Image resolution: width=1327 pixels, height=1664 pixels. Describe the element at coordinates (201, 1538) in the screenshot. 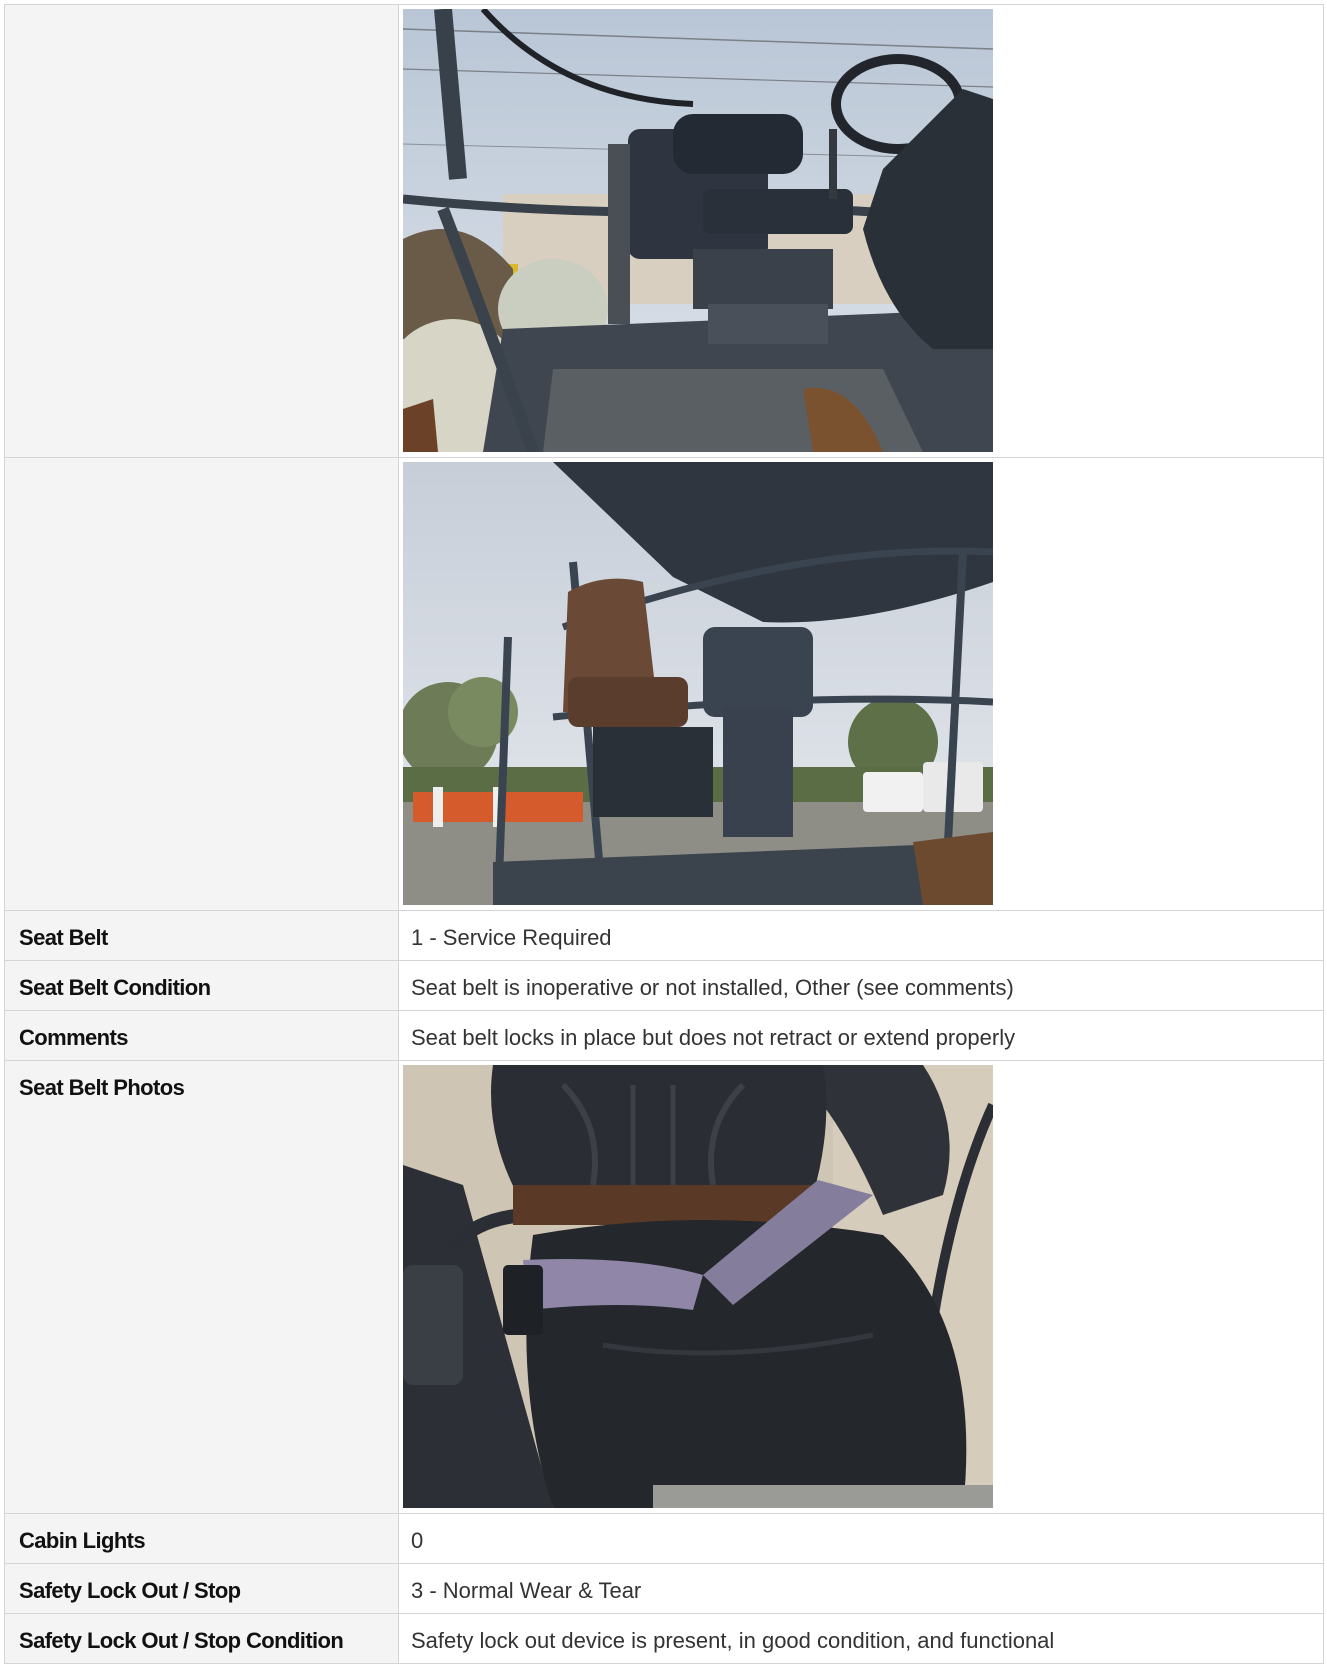

I see `row-label: Cabin Lights` at that location.